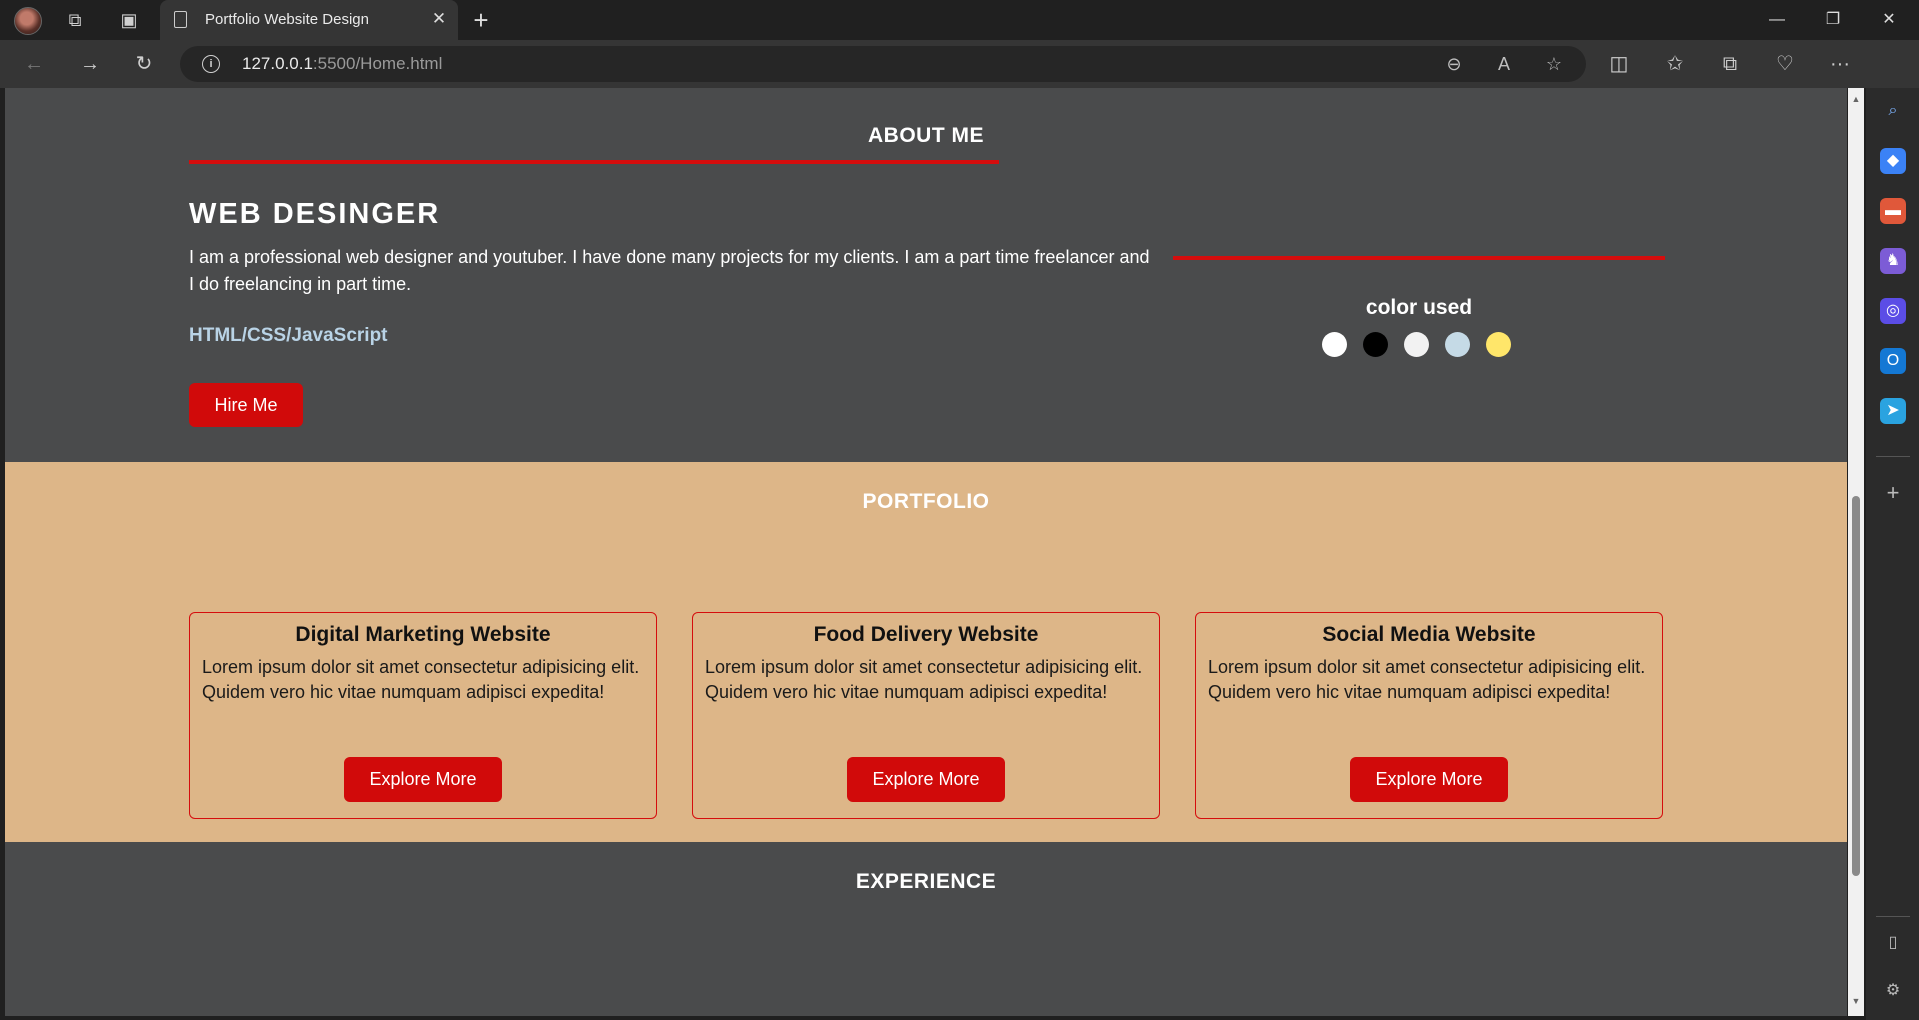  Describe the element at coordinates (1675, 64) in the screenshot. I see `favorites-icon: ✩` at that location.